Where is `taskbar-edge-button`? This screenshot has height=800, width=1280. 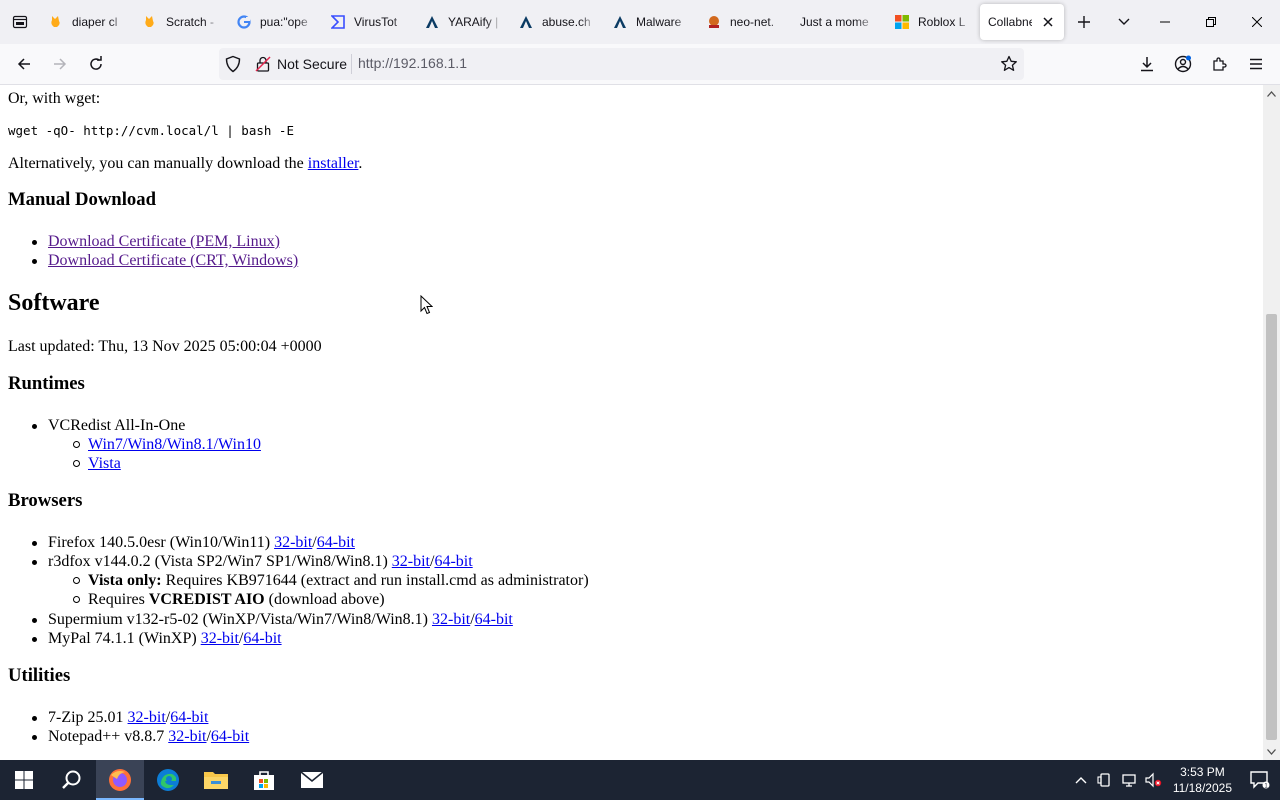
taskbar-edge-button is located at coordinates (168, 780).